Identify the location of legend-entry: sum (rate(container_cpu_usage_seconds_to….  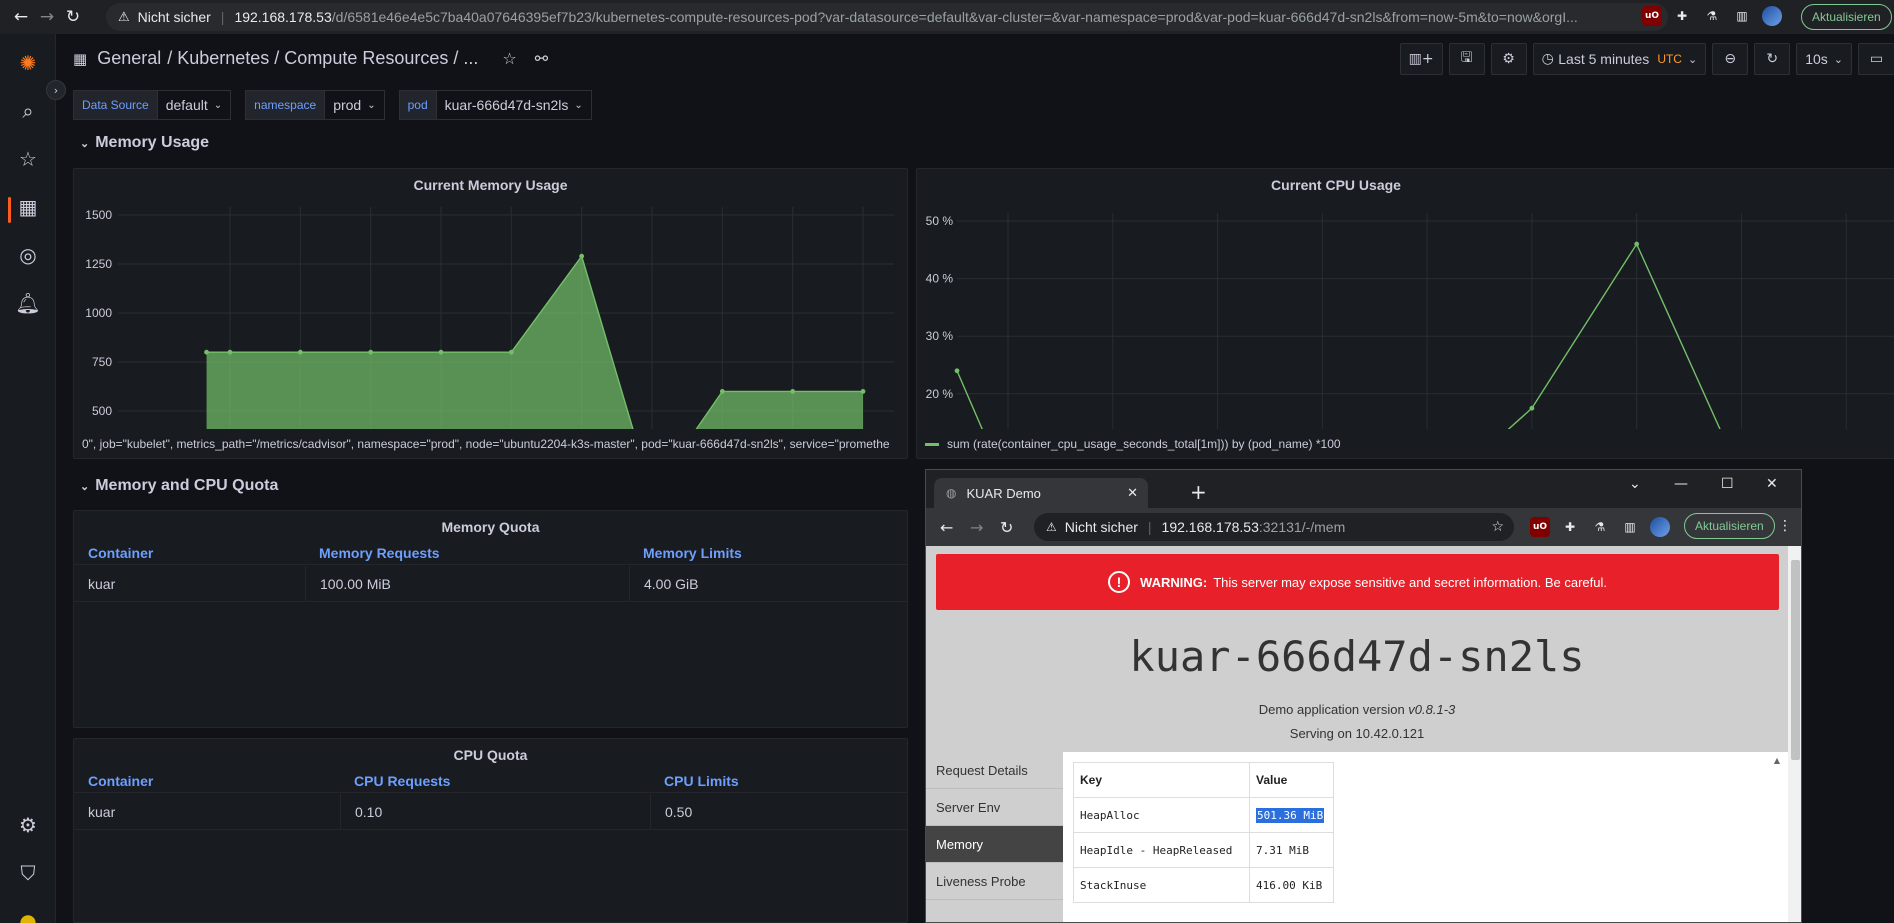
(1409, 444).